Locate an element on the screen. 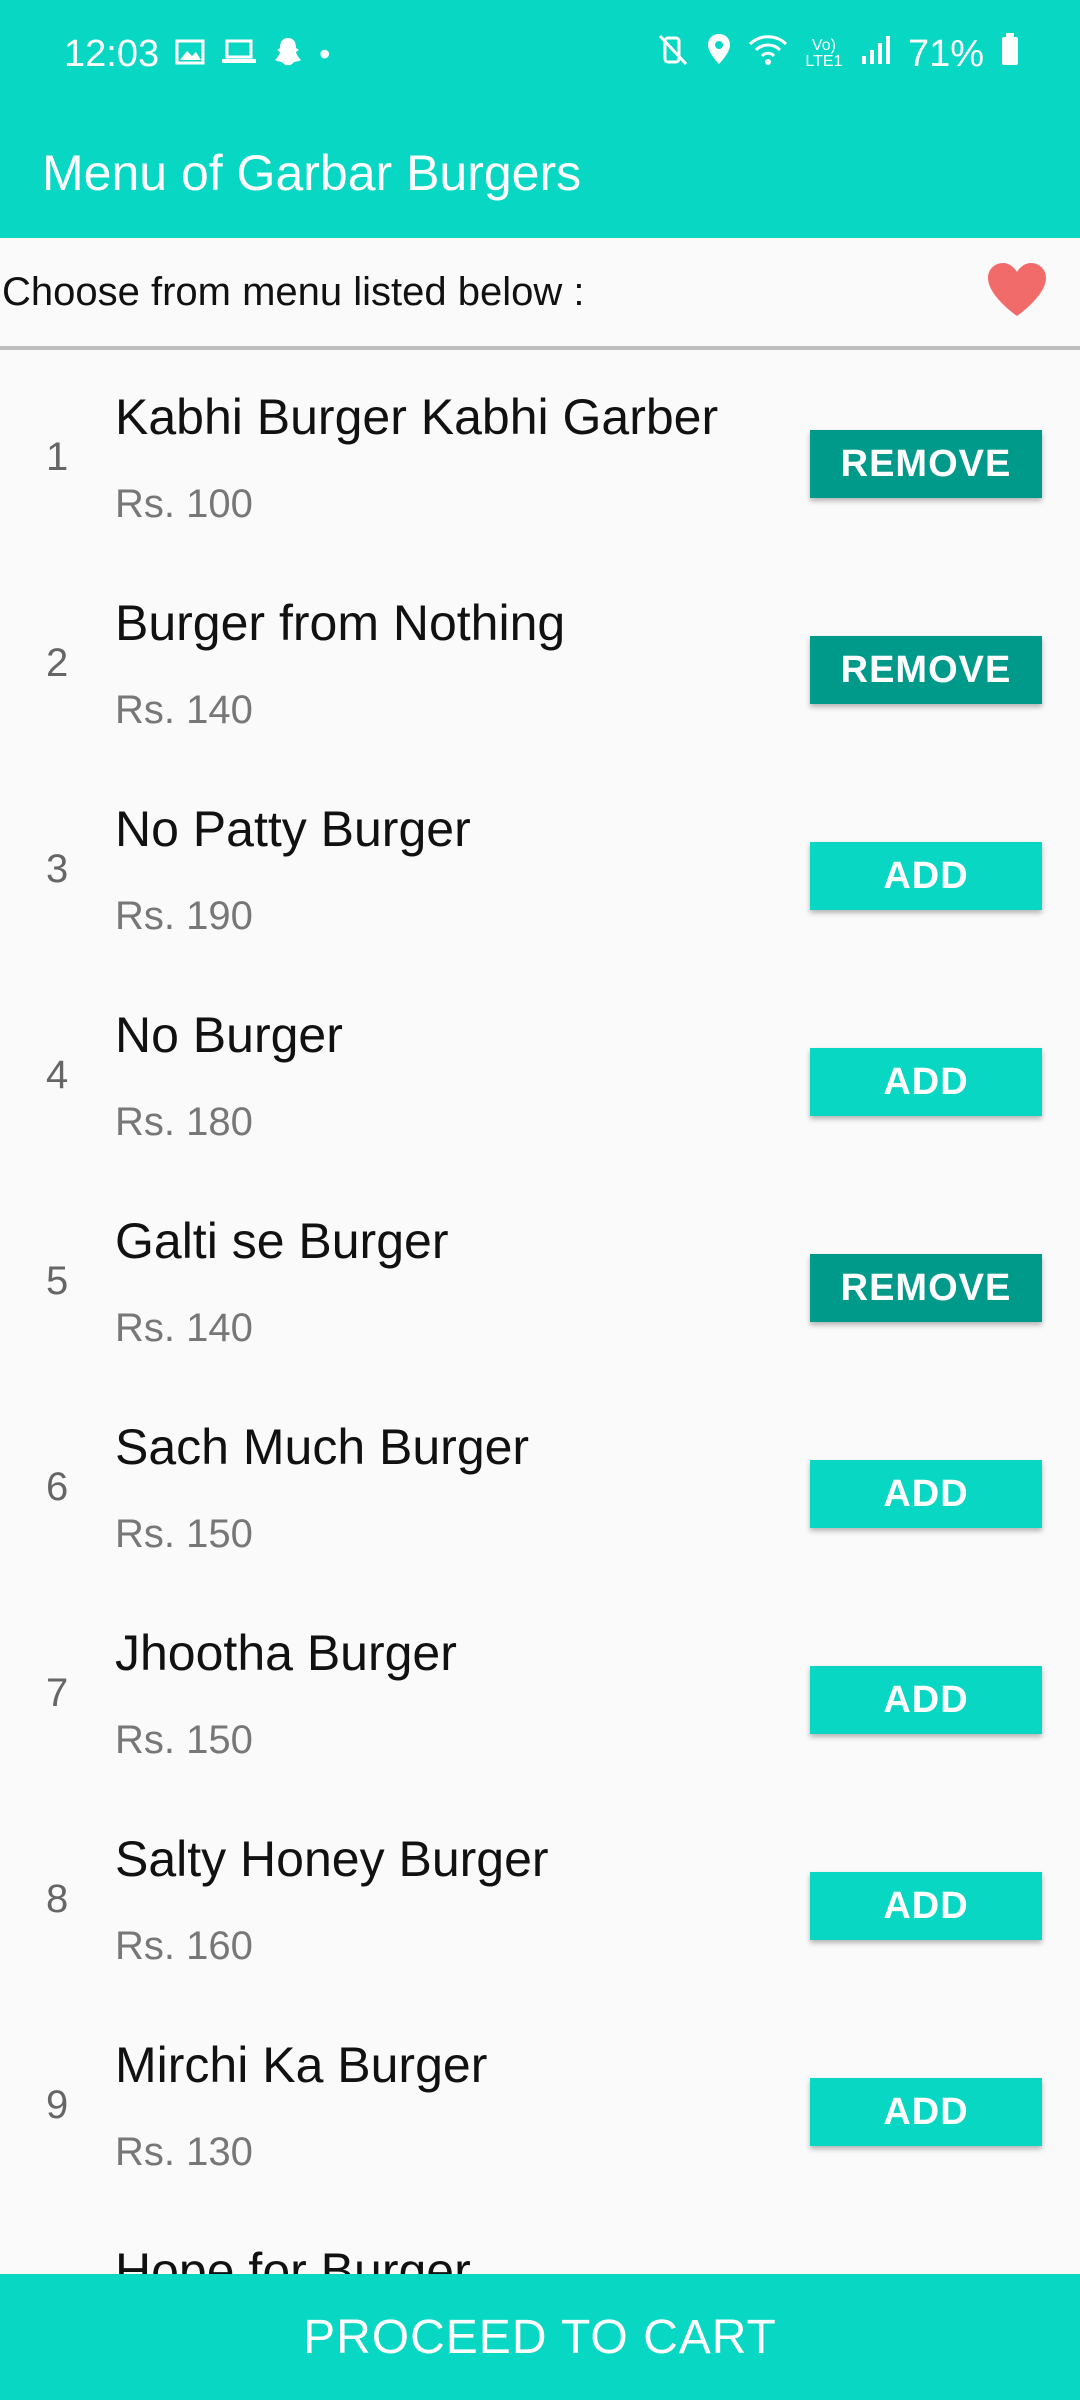 Image resolution: width=1080 pixels, height=2400 pixels. item-name: No Patty Burger is located at coordinates (293, 829).